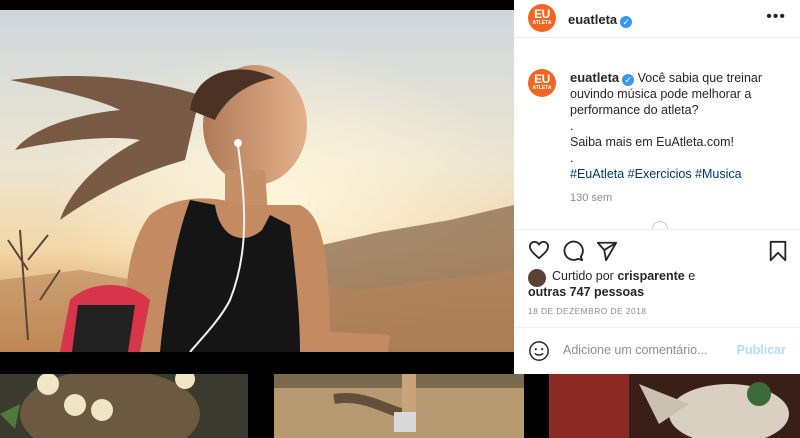  I want to click on hashtags: #EuAtleta #Exercicios #Musica, so click(677, 174).